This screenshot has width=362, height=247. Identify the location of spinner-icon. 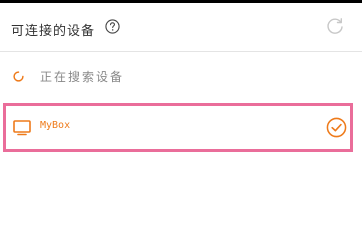
(18, 76).